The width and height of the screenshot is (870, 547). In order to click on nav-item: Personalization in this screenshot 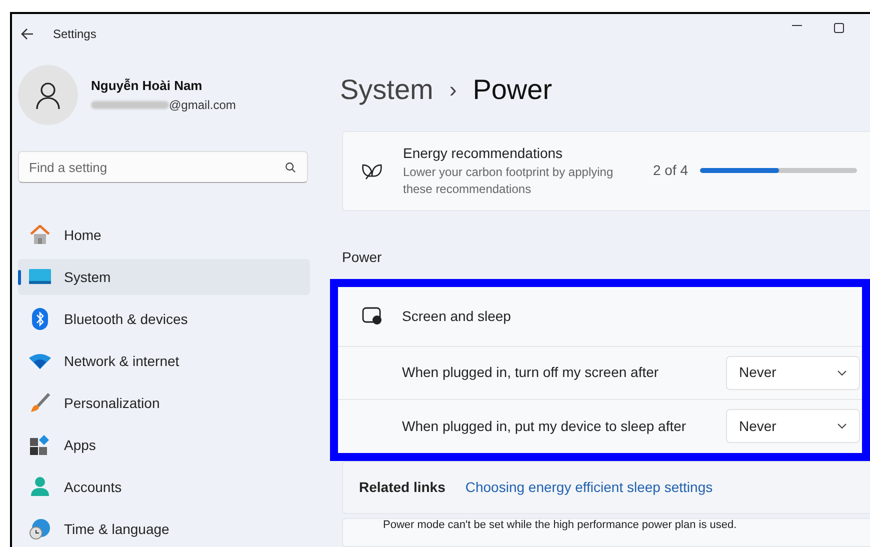, I will do `click(164, 403)`.